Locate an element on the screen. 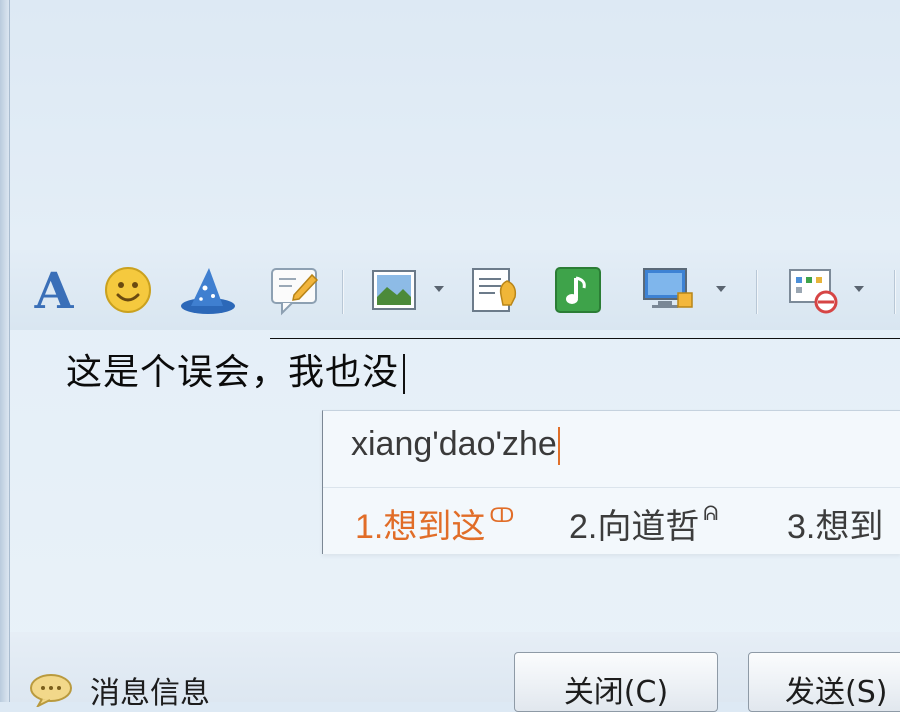  smiley-icon is located at coordinates (128, 290).